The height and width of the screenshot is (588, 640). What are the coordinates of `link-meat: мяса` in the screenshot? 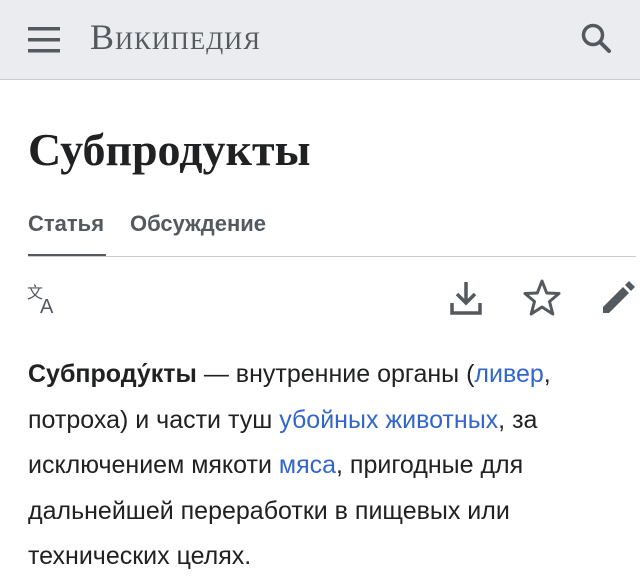 It's located at (307, 465).